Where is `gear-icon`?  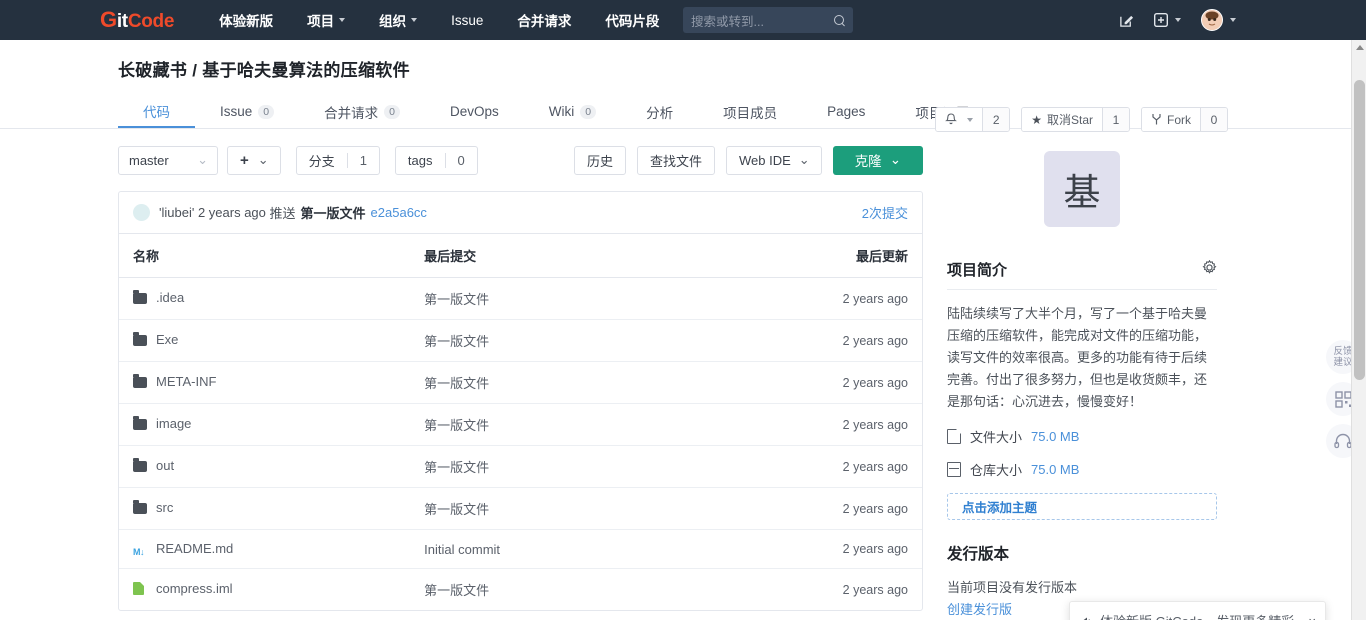
gear-icon is located at coordinates (1209, 269).